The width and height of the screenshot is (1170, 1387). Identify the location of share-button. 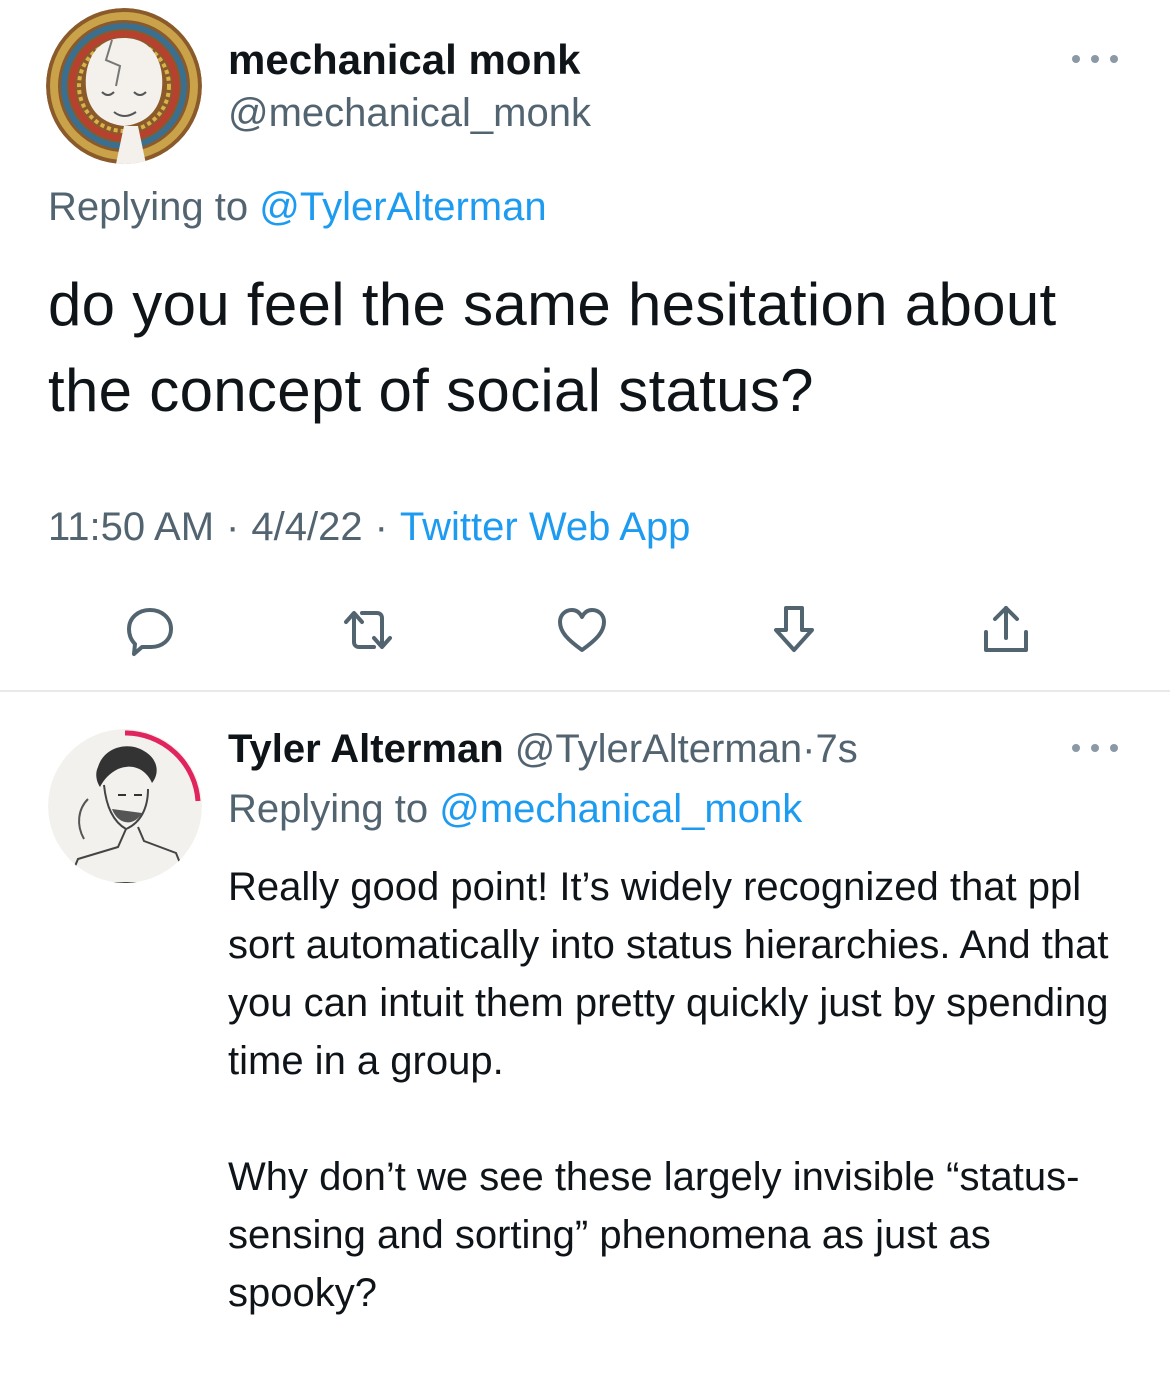
(1006, 630).